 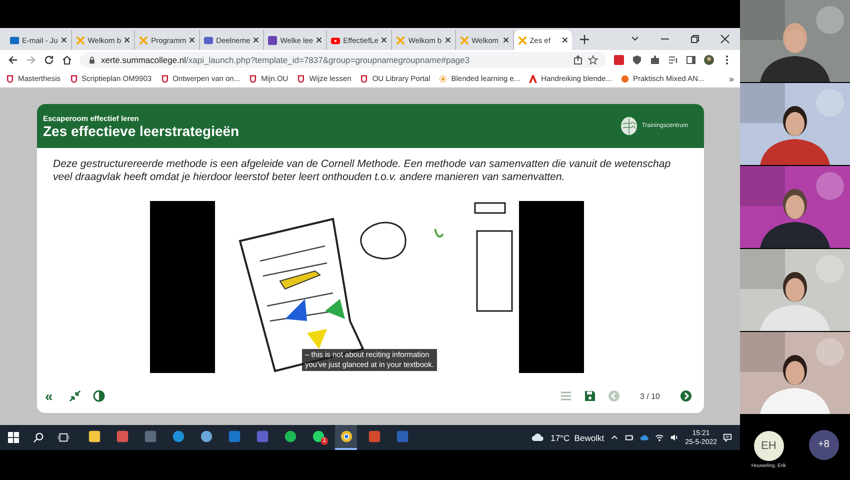 I want to click on cloud-icon, so click(x=537, y=437).